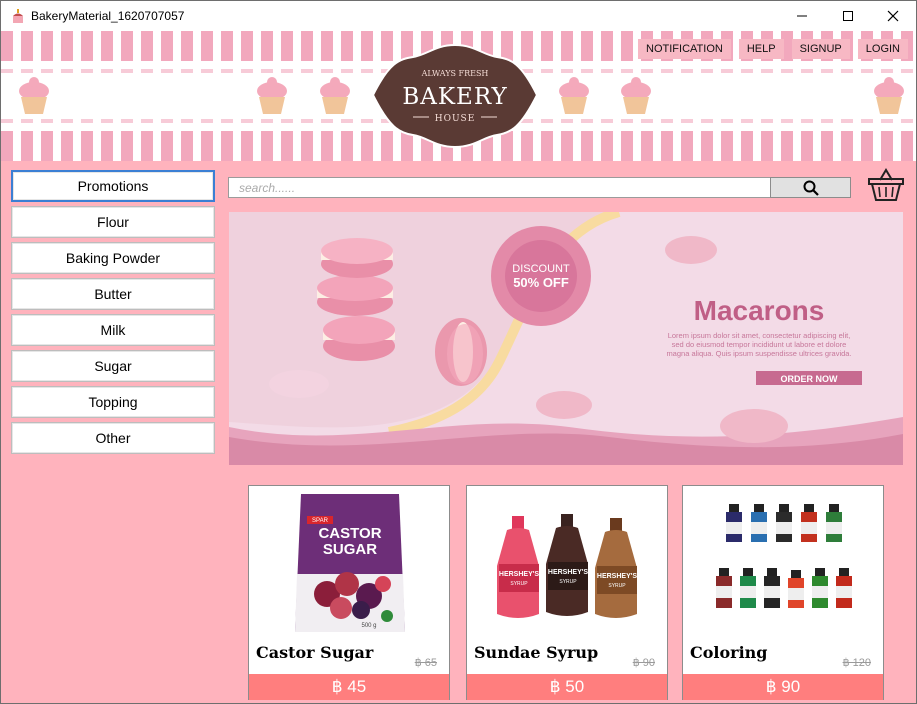 This screenshot has height=704, width=917. I want to click on maximize-icon, so click(848, 16).